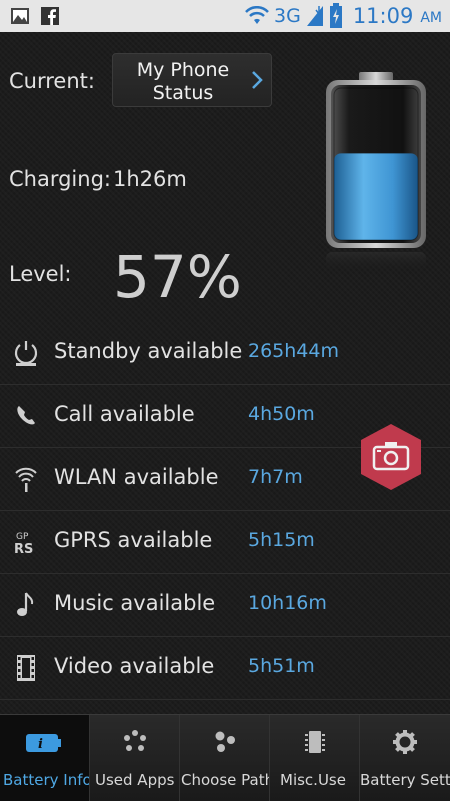 The image size is (450, 801). What do you see at coordinates (183, 93) in the screenshot?
I see `profile-name-line2: Status` at bounding box center [183, 93].